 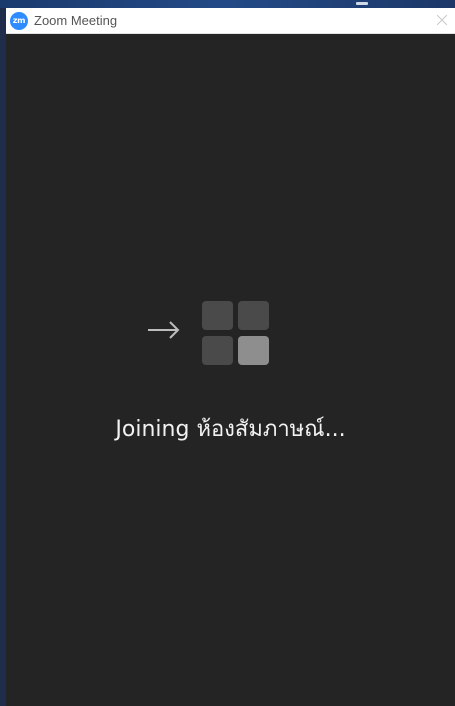 I want to click on close-button, so click(x=442, y=20).